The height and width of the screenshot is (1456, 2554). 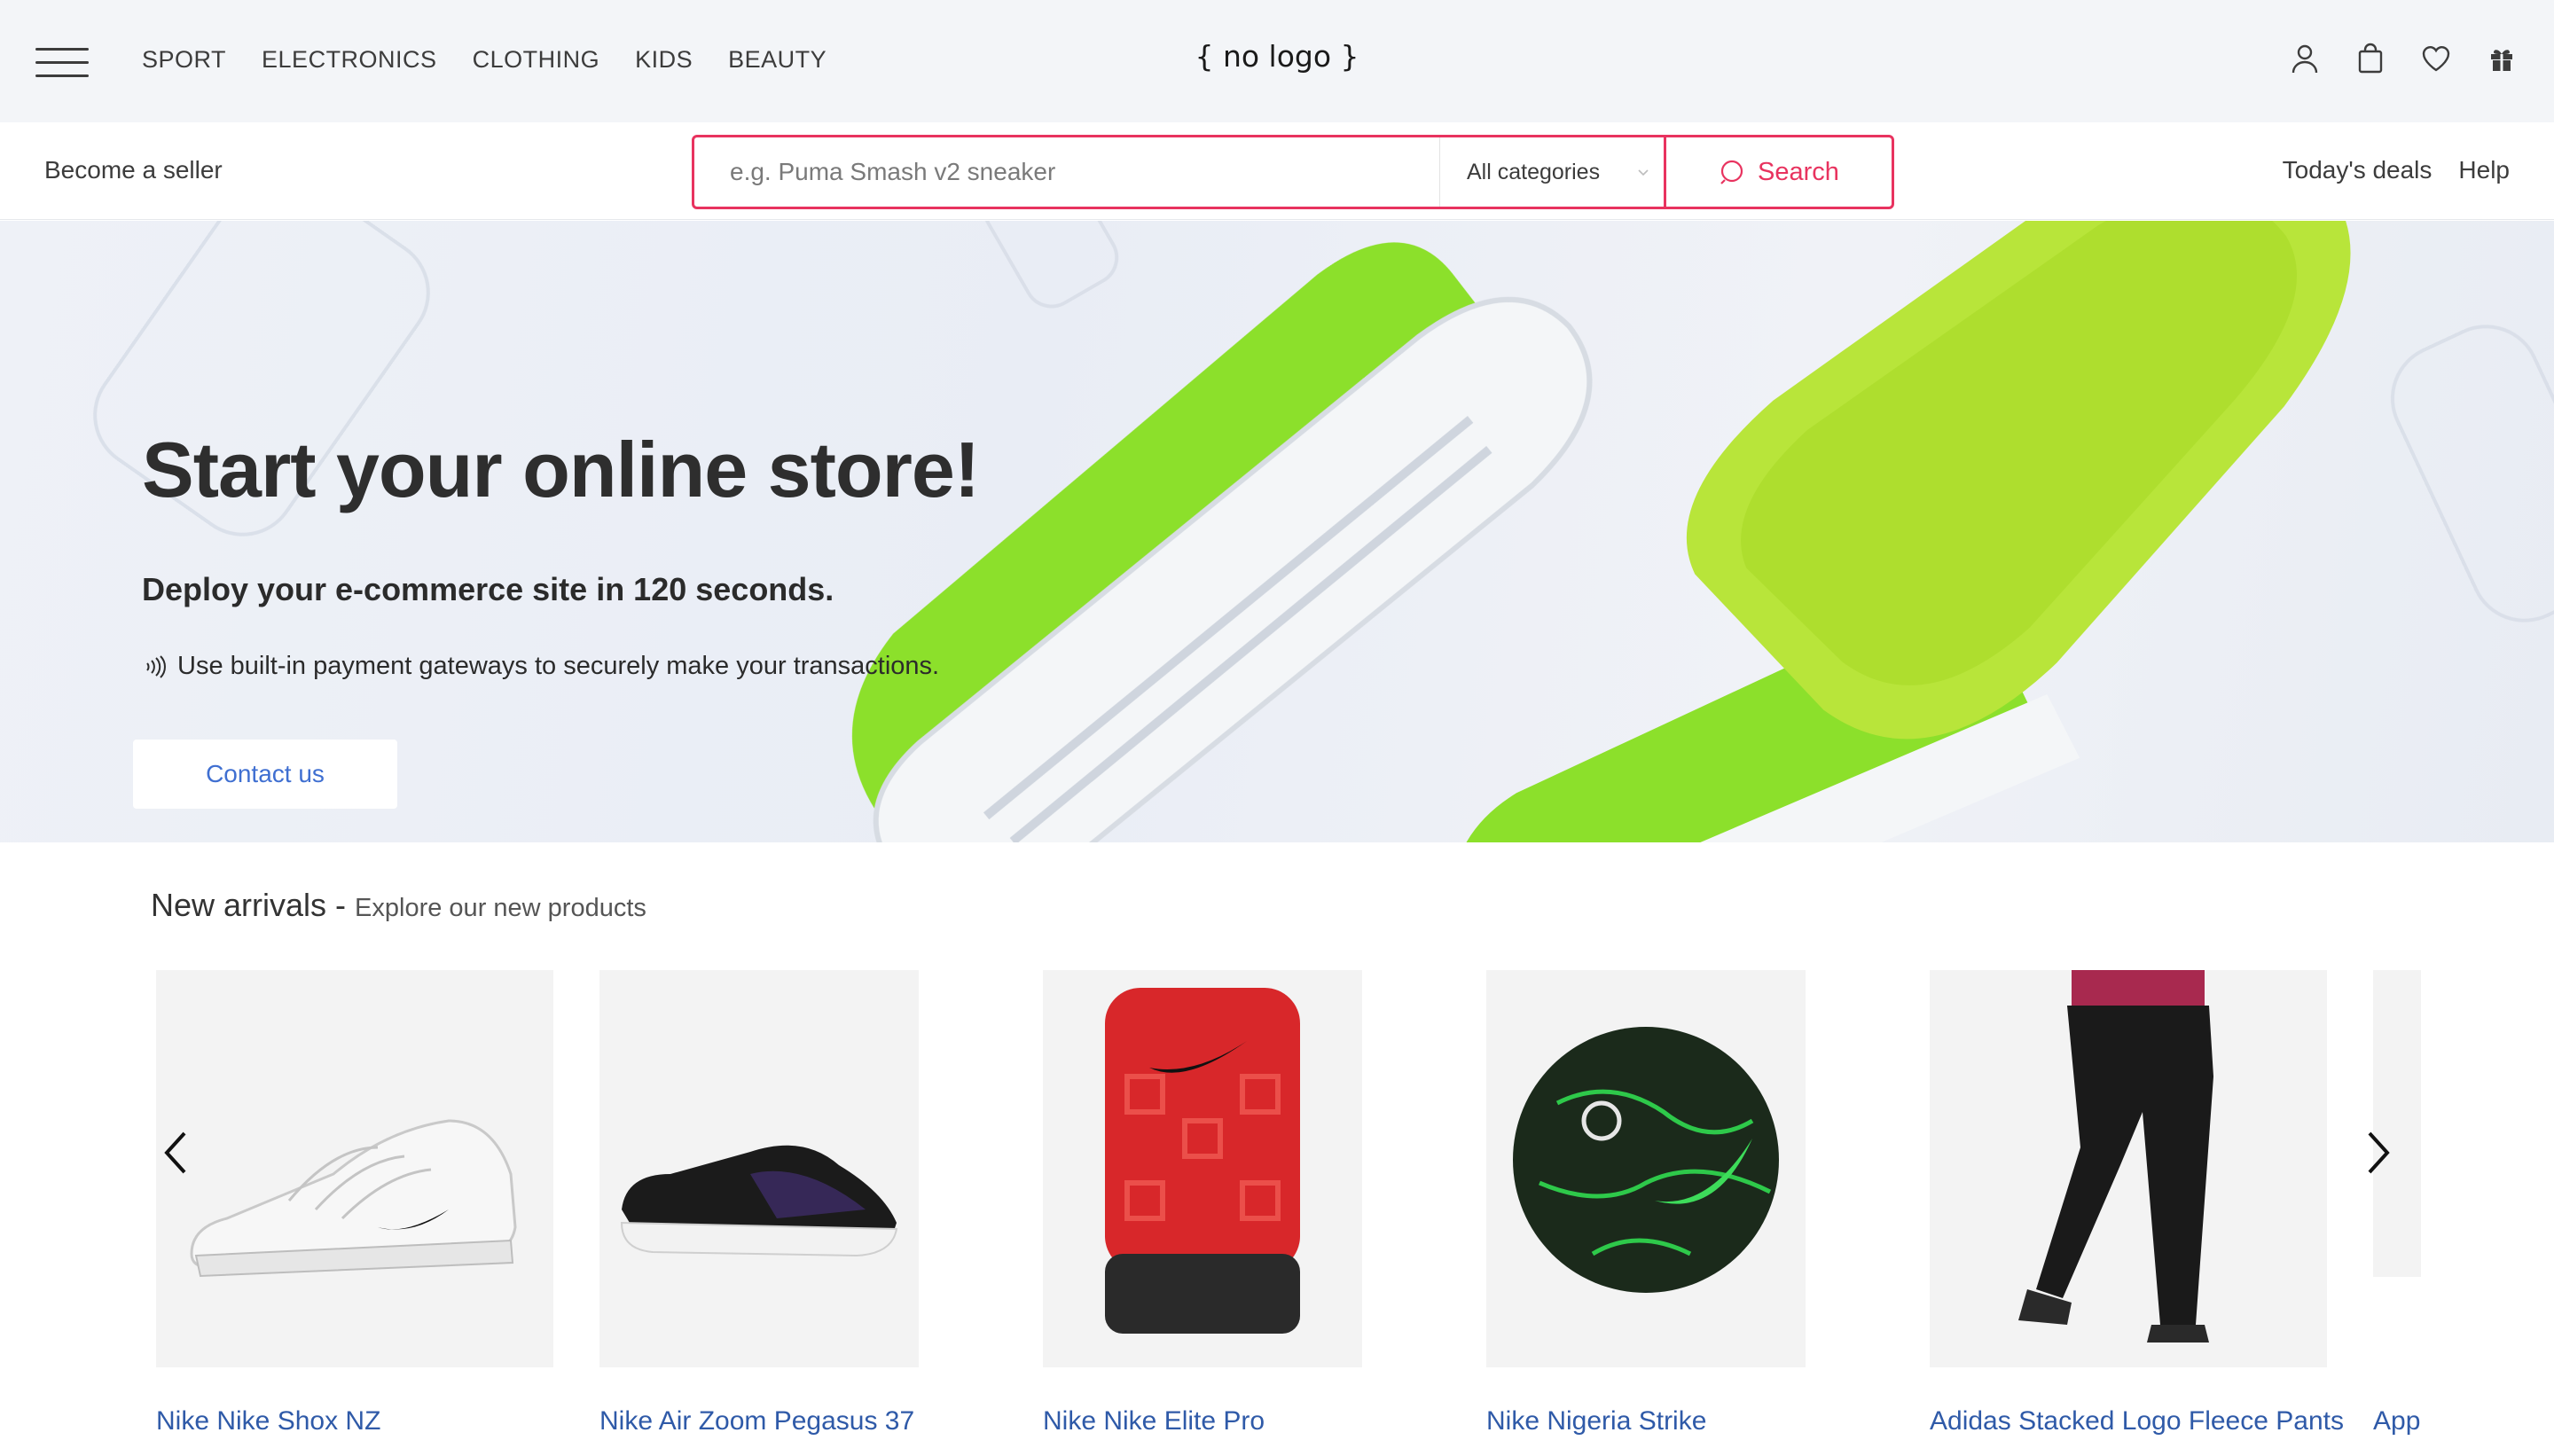 I want to click on new-arrivals-header: New arrivals - Explore our new products, so click(x=398, y=905).